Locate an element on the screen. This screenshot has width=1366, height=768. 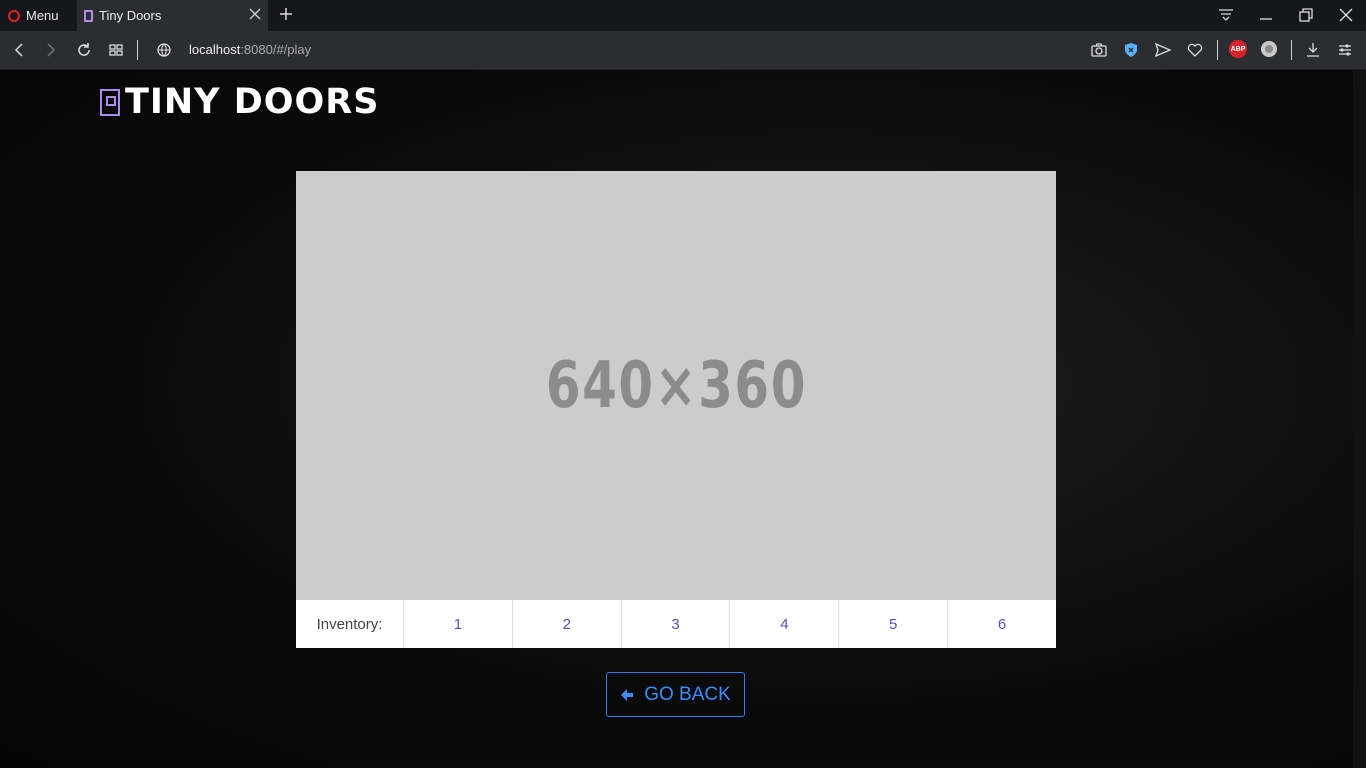
browser-menu-button: Menu is located at coordinates (33, 15).